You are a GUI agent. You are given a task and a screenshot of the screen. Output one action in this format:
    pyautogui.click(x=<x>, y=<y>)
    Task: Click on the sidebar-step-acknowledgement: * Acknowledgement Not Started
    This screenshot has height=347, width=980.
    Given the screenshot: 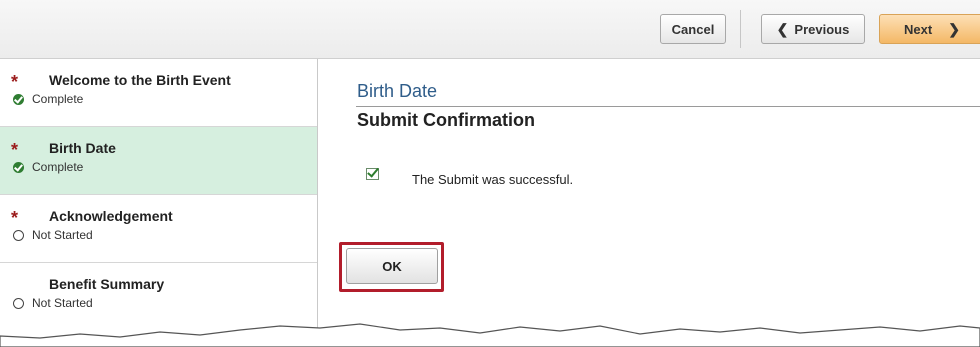 What is the action you would take?
    pyautogui.click(x=158, y=229)
    